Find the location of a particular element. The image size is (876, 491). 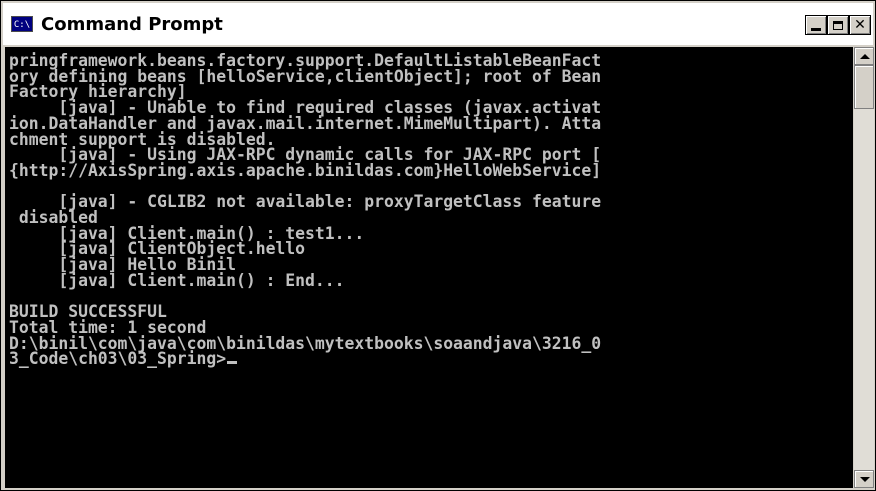

close-icon: ✕ is located at coordinates (860, 25).